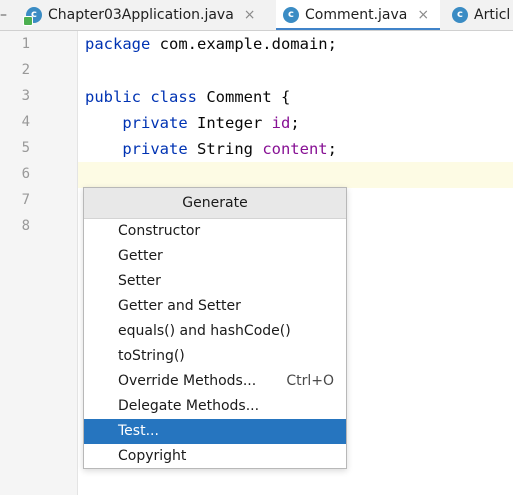 The height and width of the screenshot is (495, 513). Describe the element at coordinates (225, 149) in the screenshot. I see `code-text: String` at that location.